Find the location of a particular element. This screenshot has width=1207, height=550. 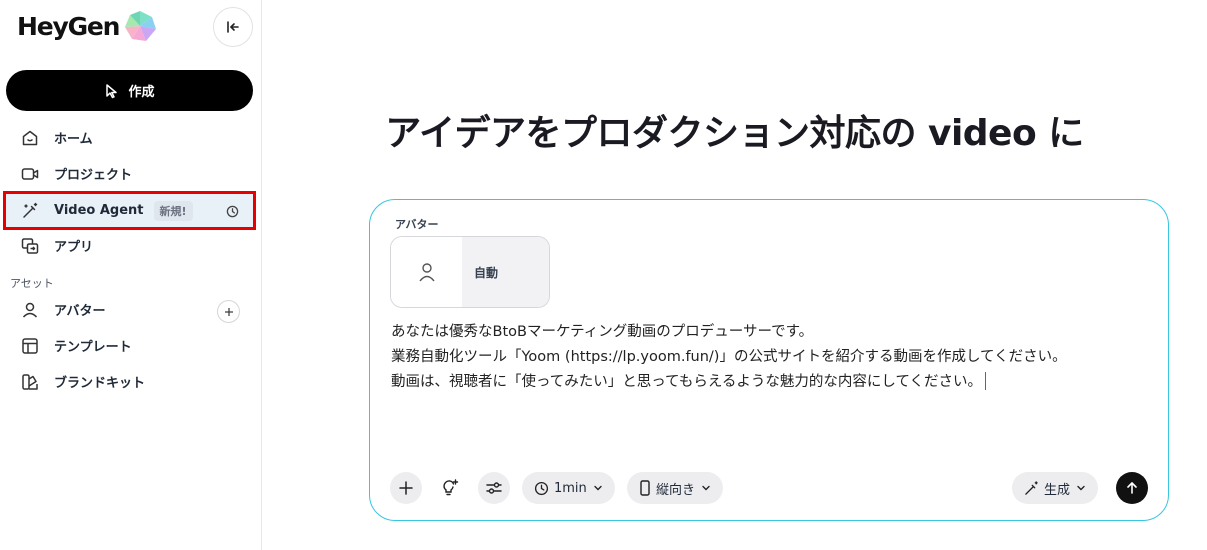

add-avatar-button is located at coordinates (228, 311).